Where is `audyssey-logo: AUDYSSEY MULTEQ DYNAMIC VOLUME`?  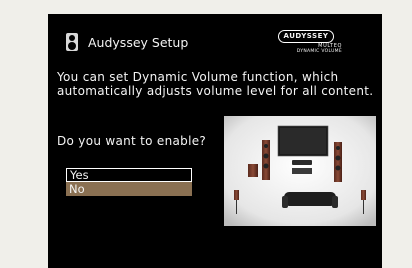 audyssey-logo: AUDYSSEY MULTEQ DYNAMIC VOLUME is located at coordinates (305, 42).